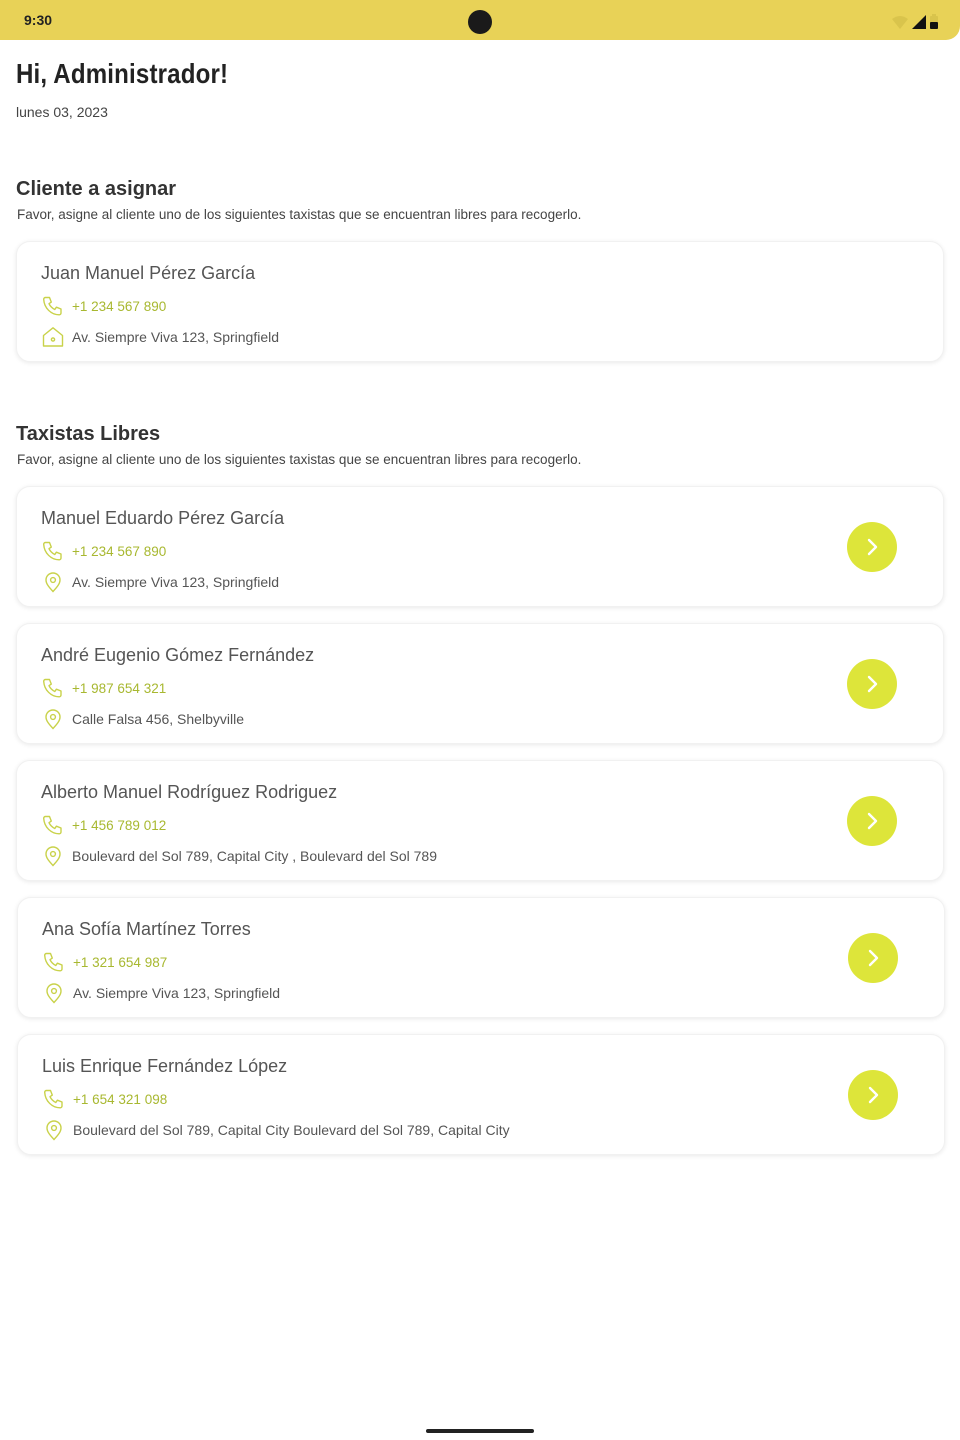 The height and width of the screenshot is (1440, 960). I want to click on driver-address: Calle Falsa 456, Shelbyville, so click(158, 719).